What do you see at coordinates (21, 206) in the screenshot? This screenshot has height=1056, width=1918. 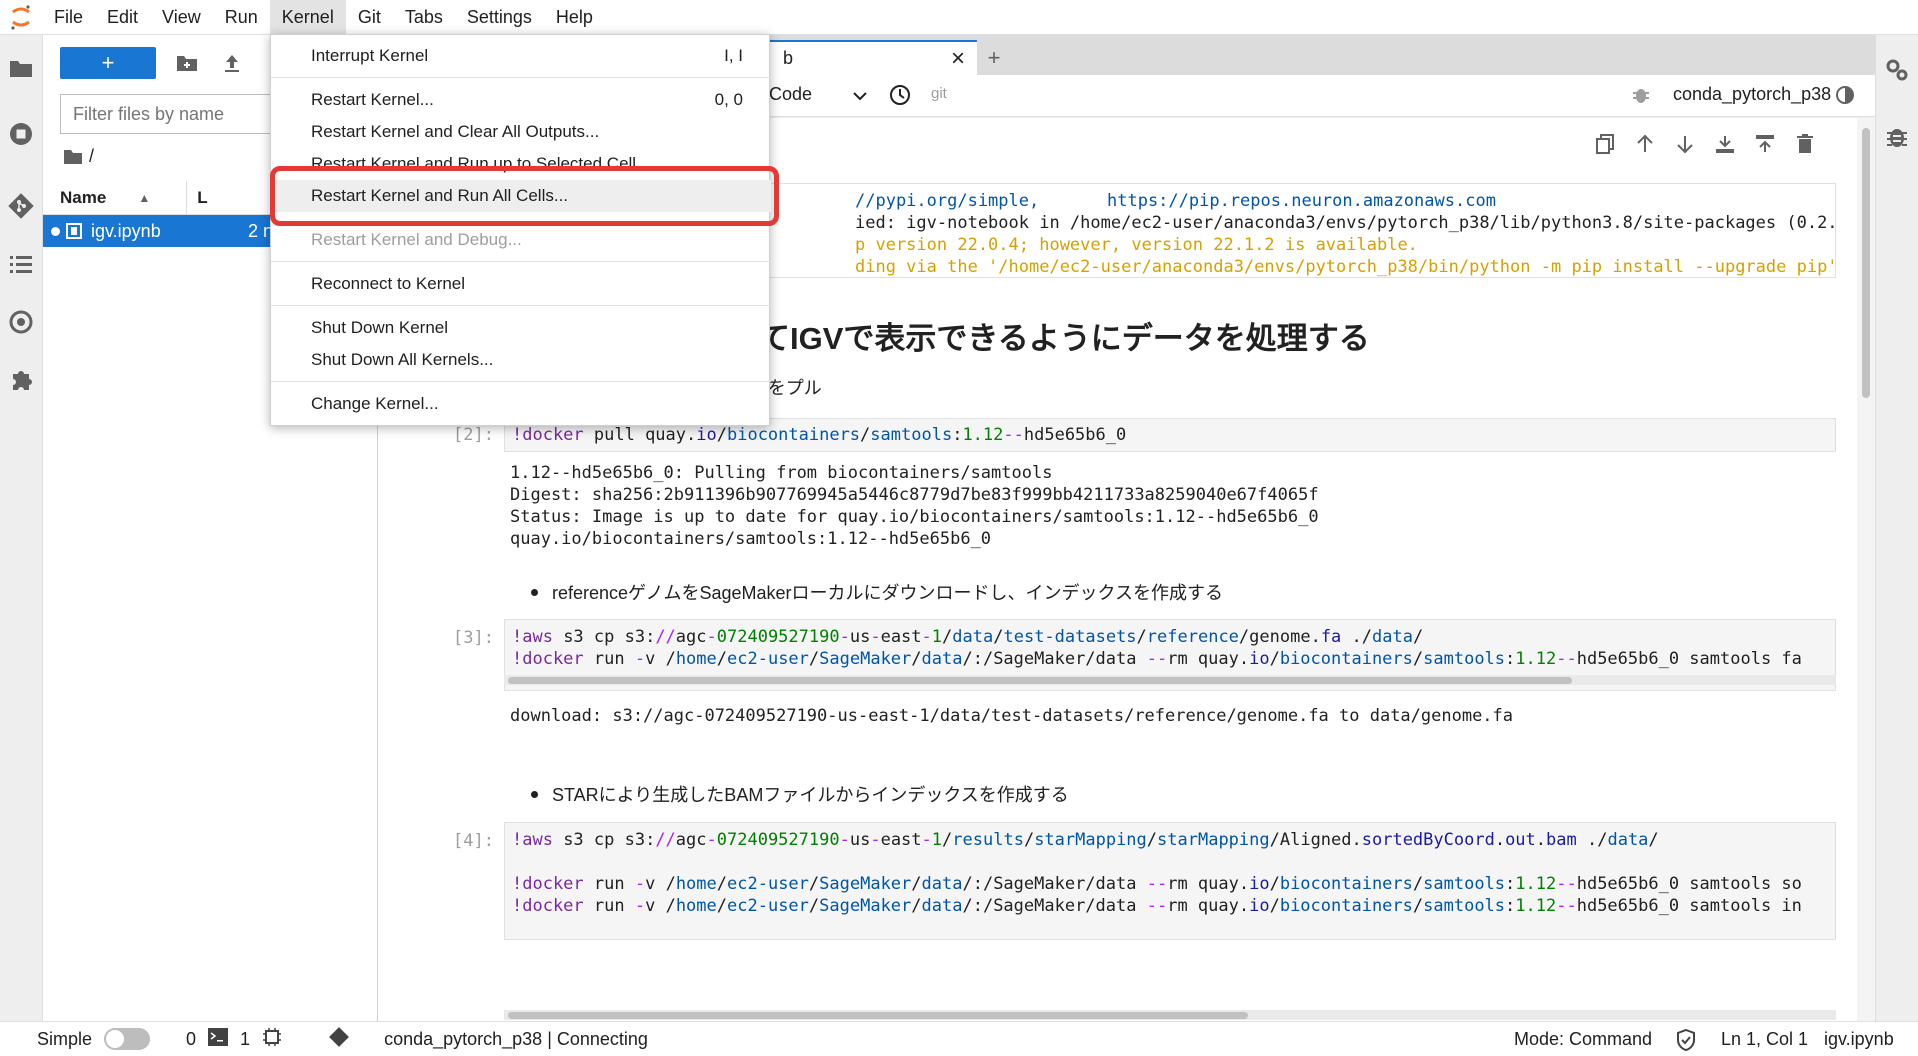 I see `git-icon` at bounding box center [21, 206].